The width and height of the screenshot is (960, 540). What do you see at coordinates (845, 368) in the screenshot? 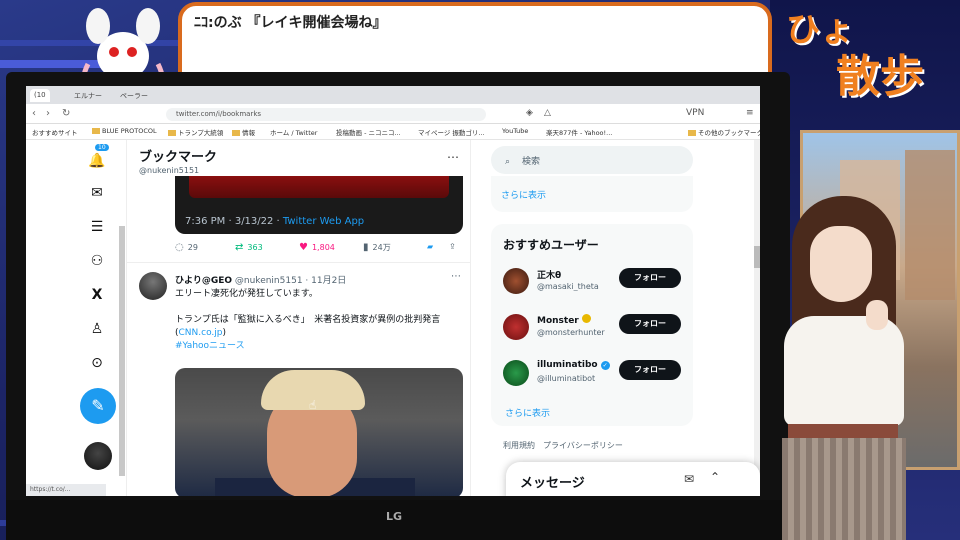
I see `vtuber-avatar` at bounding box center [845, 368].